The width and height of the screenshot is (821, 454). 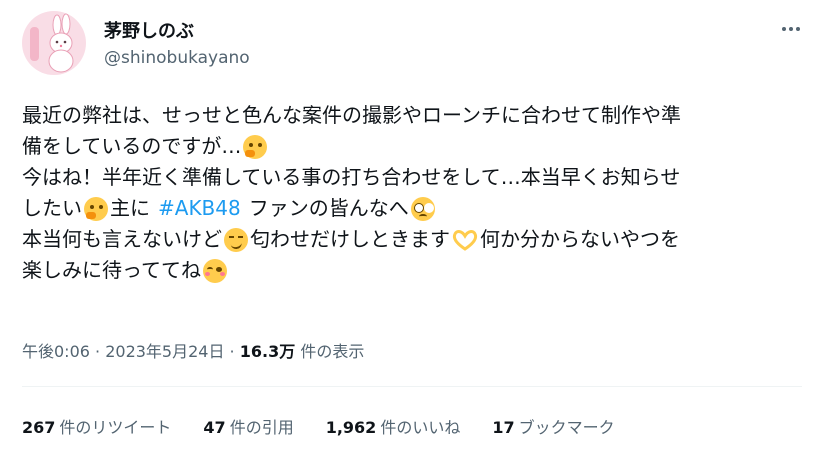 What do you see at coordinates (39, 427) in the screenshot?
I see `stat-number: 267` at bounding box center [39, 427].